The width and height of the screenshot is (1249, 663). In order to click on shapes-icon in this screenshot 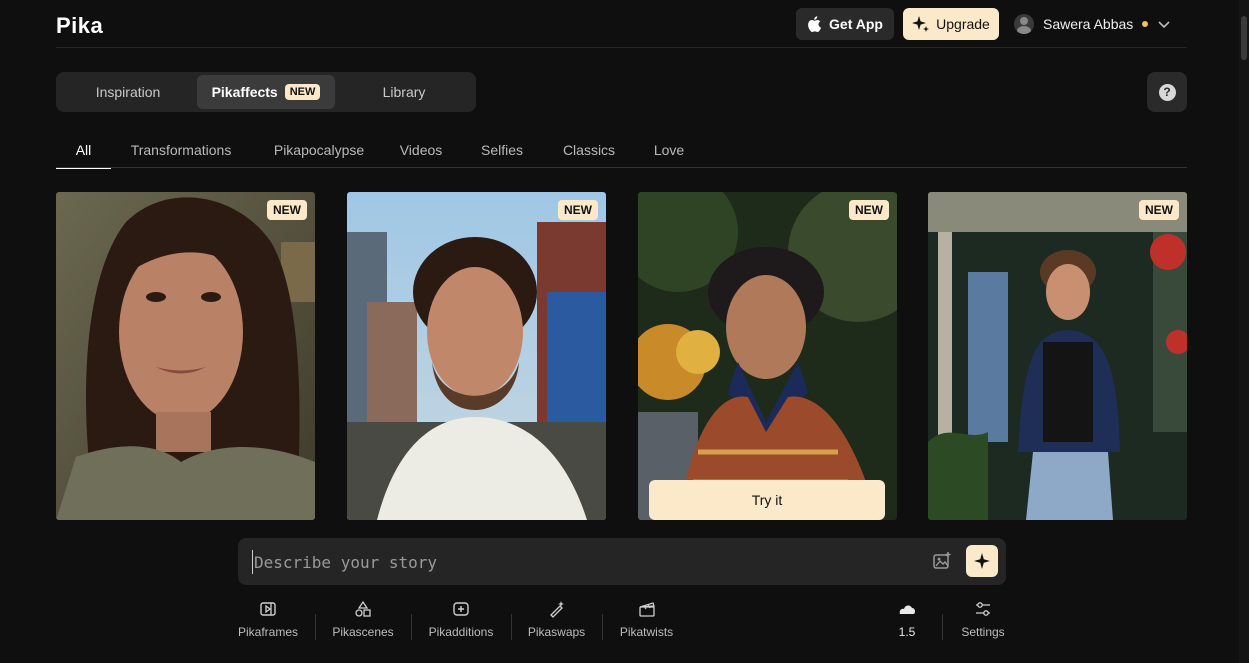, I will do `click(363, 608)`.